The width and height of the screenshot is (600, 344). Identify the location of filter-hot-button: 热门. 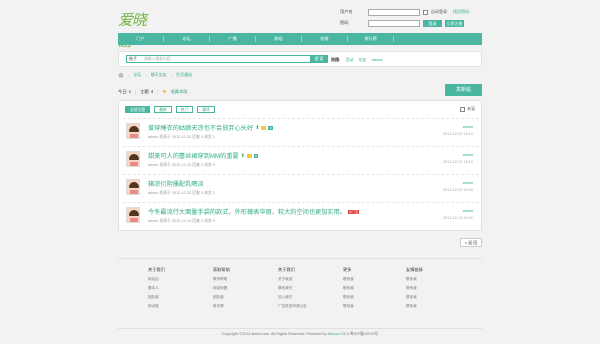
(184, 109).